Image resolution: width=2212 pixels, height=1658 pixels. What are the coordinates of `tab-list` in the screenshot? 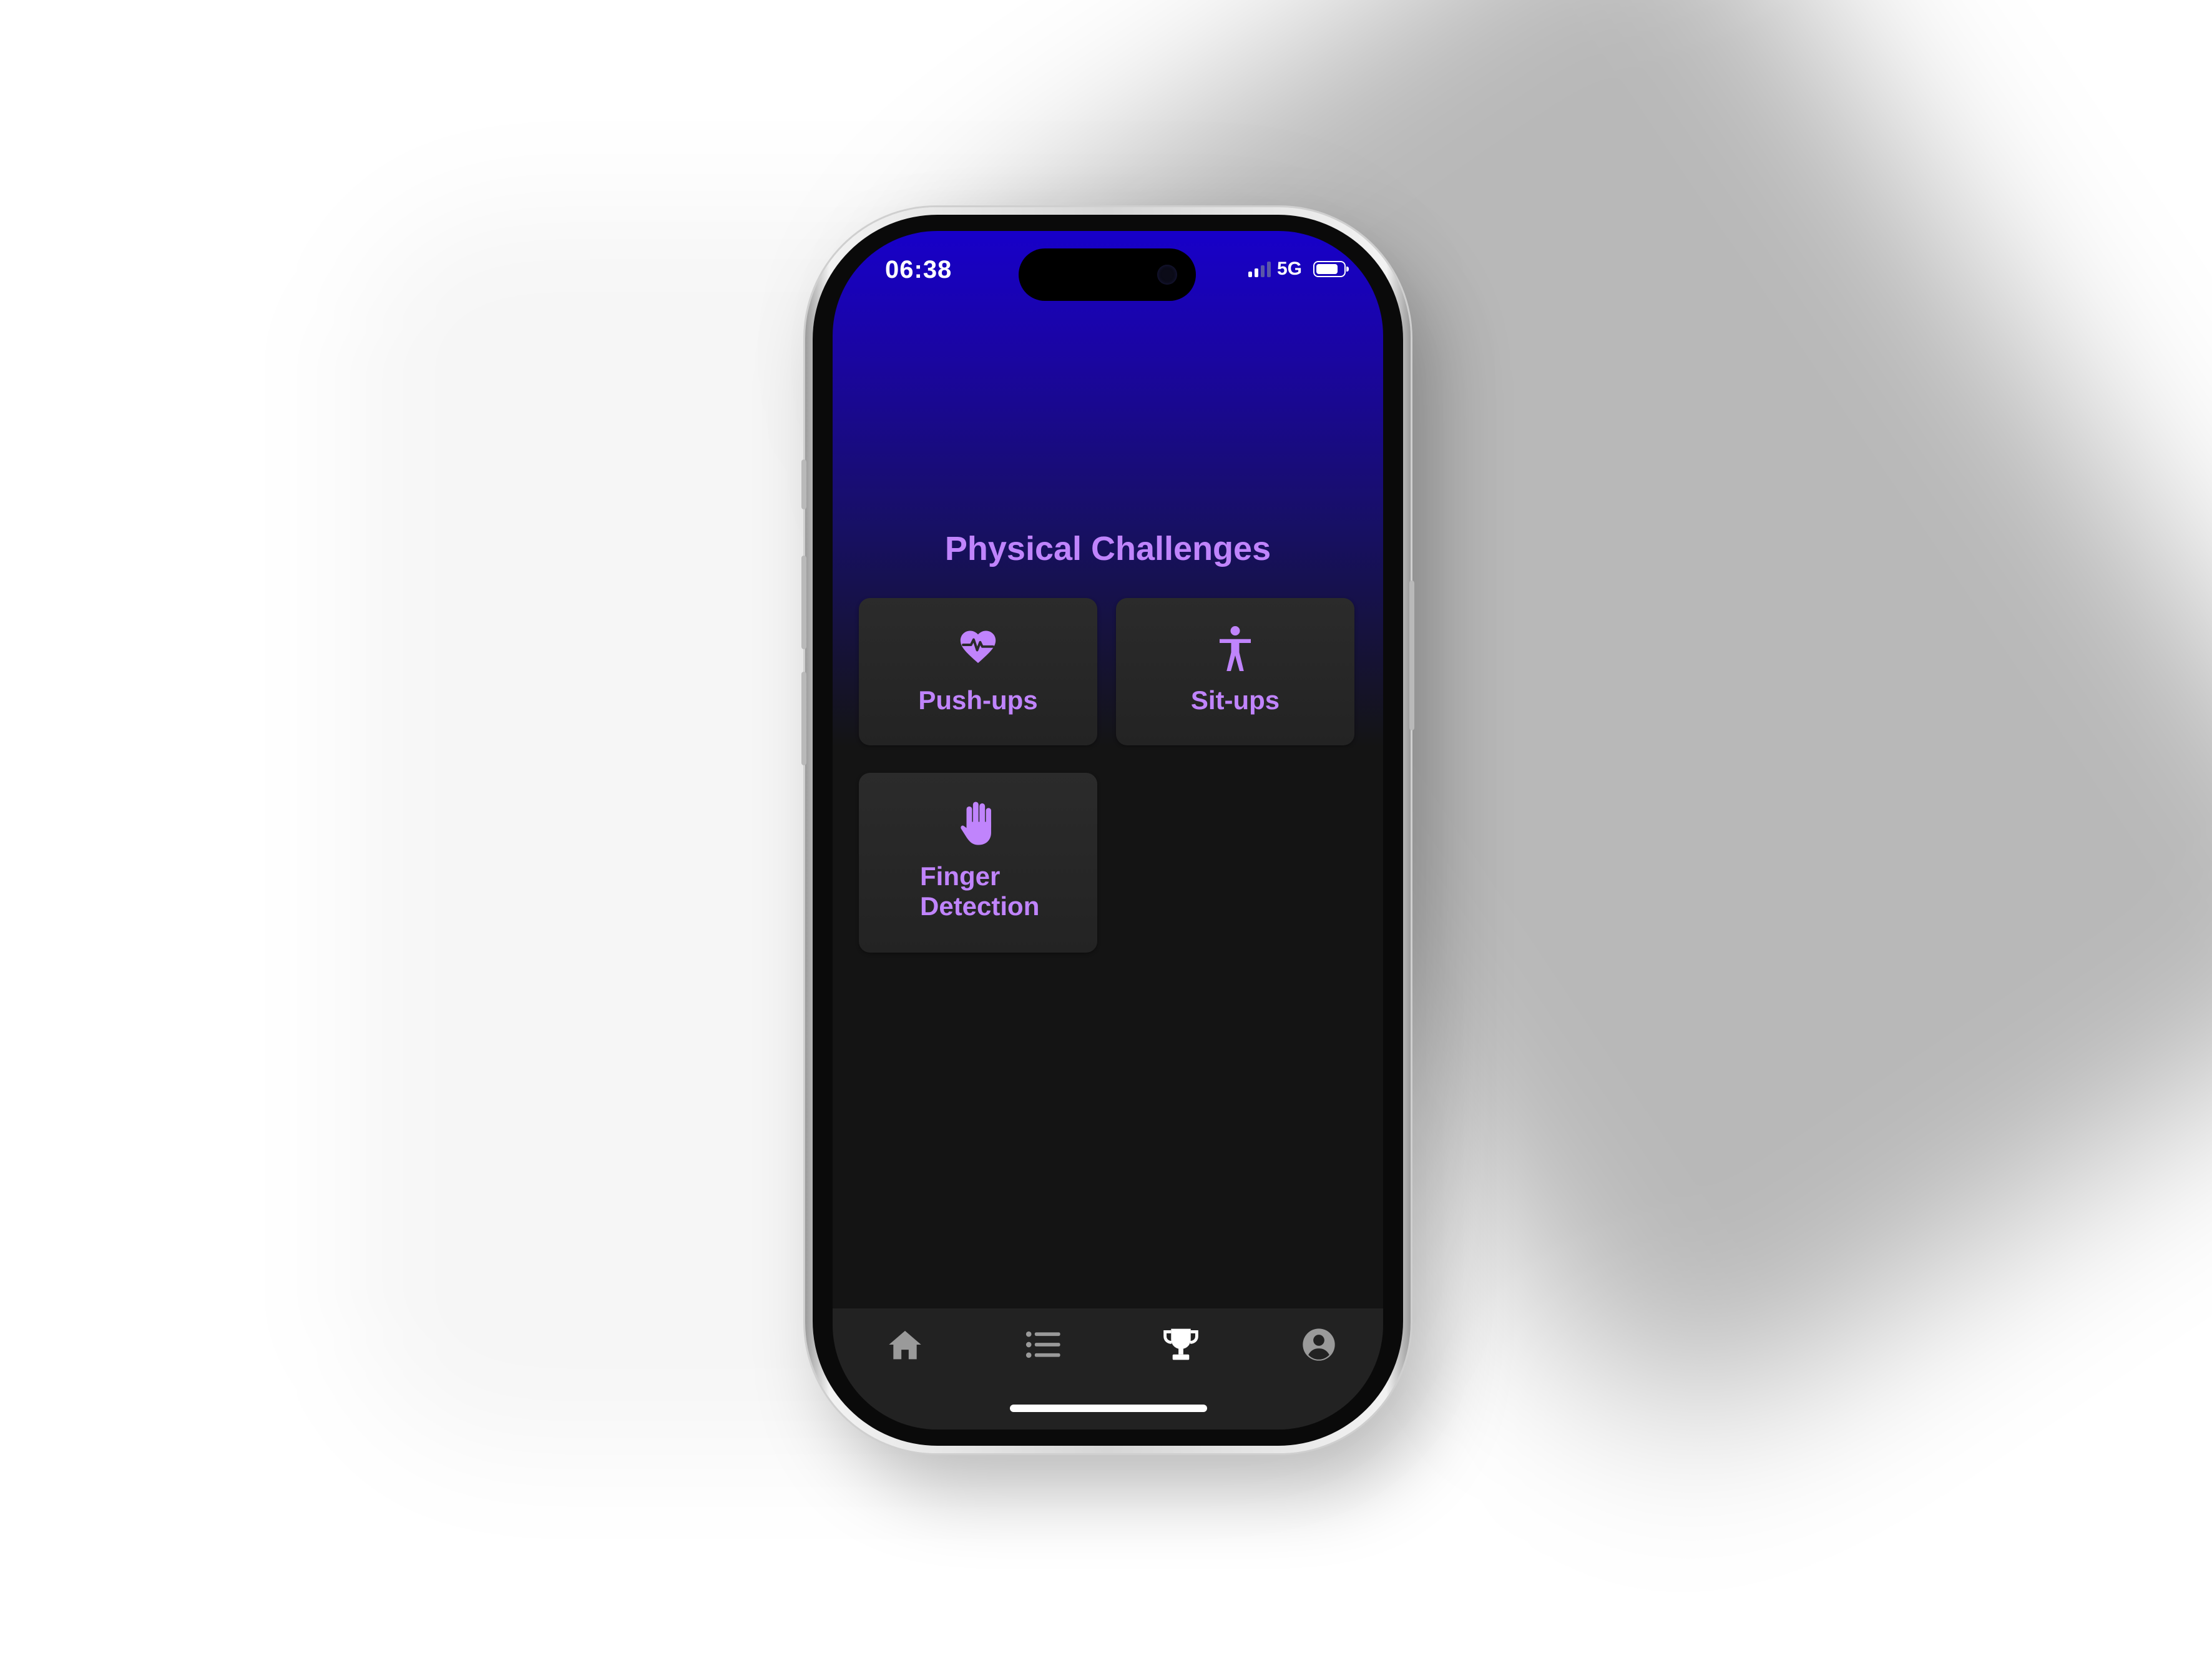 It's located at (1043, 1345).